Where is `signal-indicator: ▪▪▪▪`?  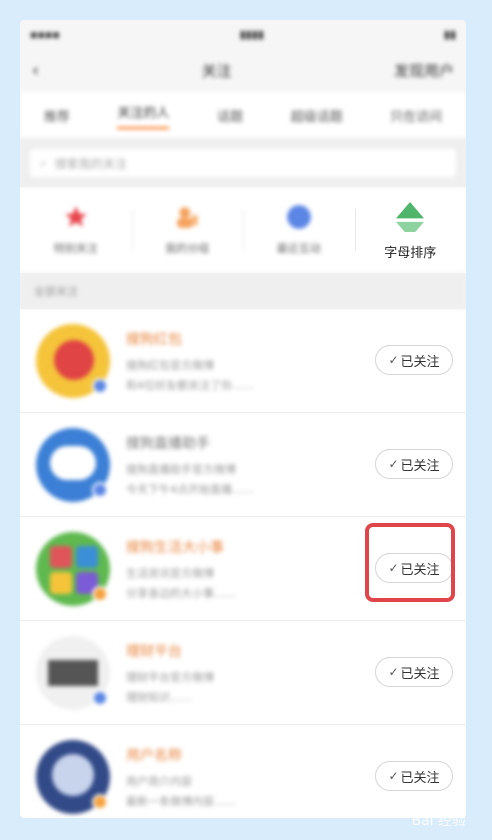
signal-indicator: ▪▪▪▪ is located at coordinates (45, 34).